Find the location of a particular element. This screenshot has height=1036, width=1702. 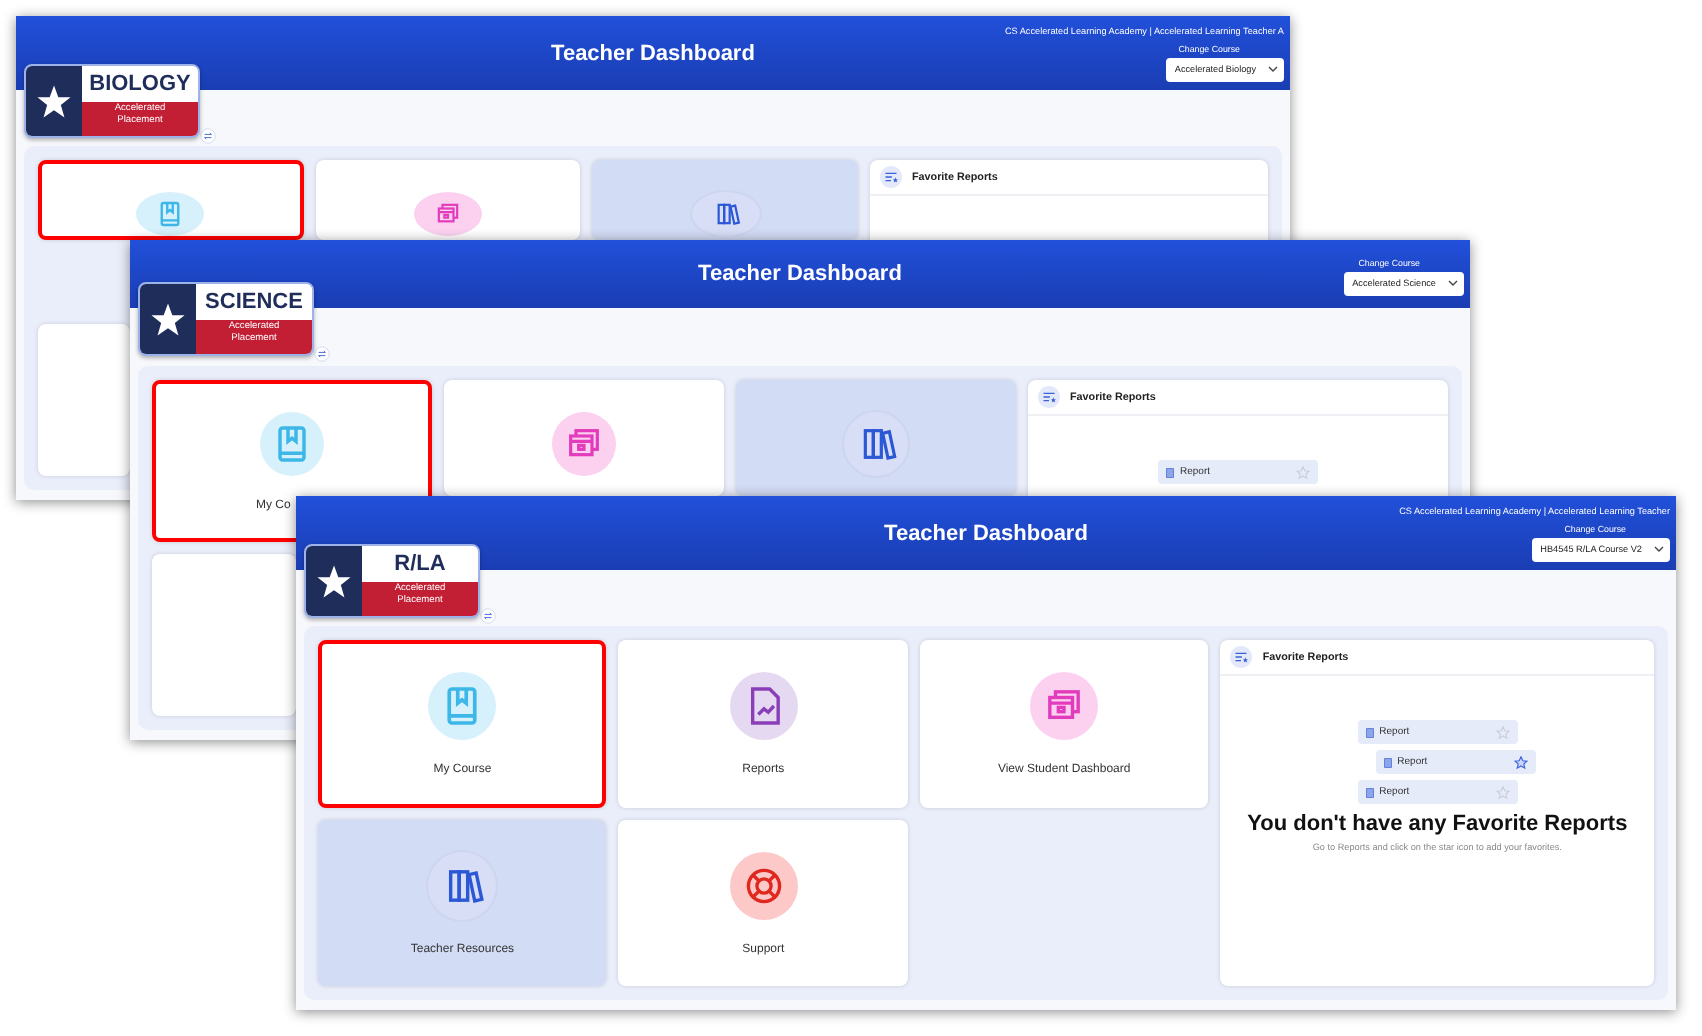

subject-name: SCIENCE is located at coordinates (254, 302).